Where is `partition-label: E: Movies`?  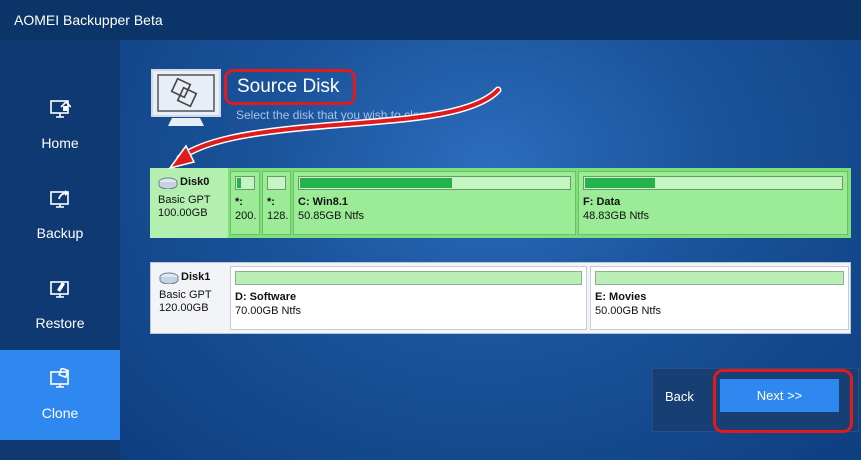 partition-label: E: Movies is located at coordinates (621, 297).